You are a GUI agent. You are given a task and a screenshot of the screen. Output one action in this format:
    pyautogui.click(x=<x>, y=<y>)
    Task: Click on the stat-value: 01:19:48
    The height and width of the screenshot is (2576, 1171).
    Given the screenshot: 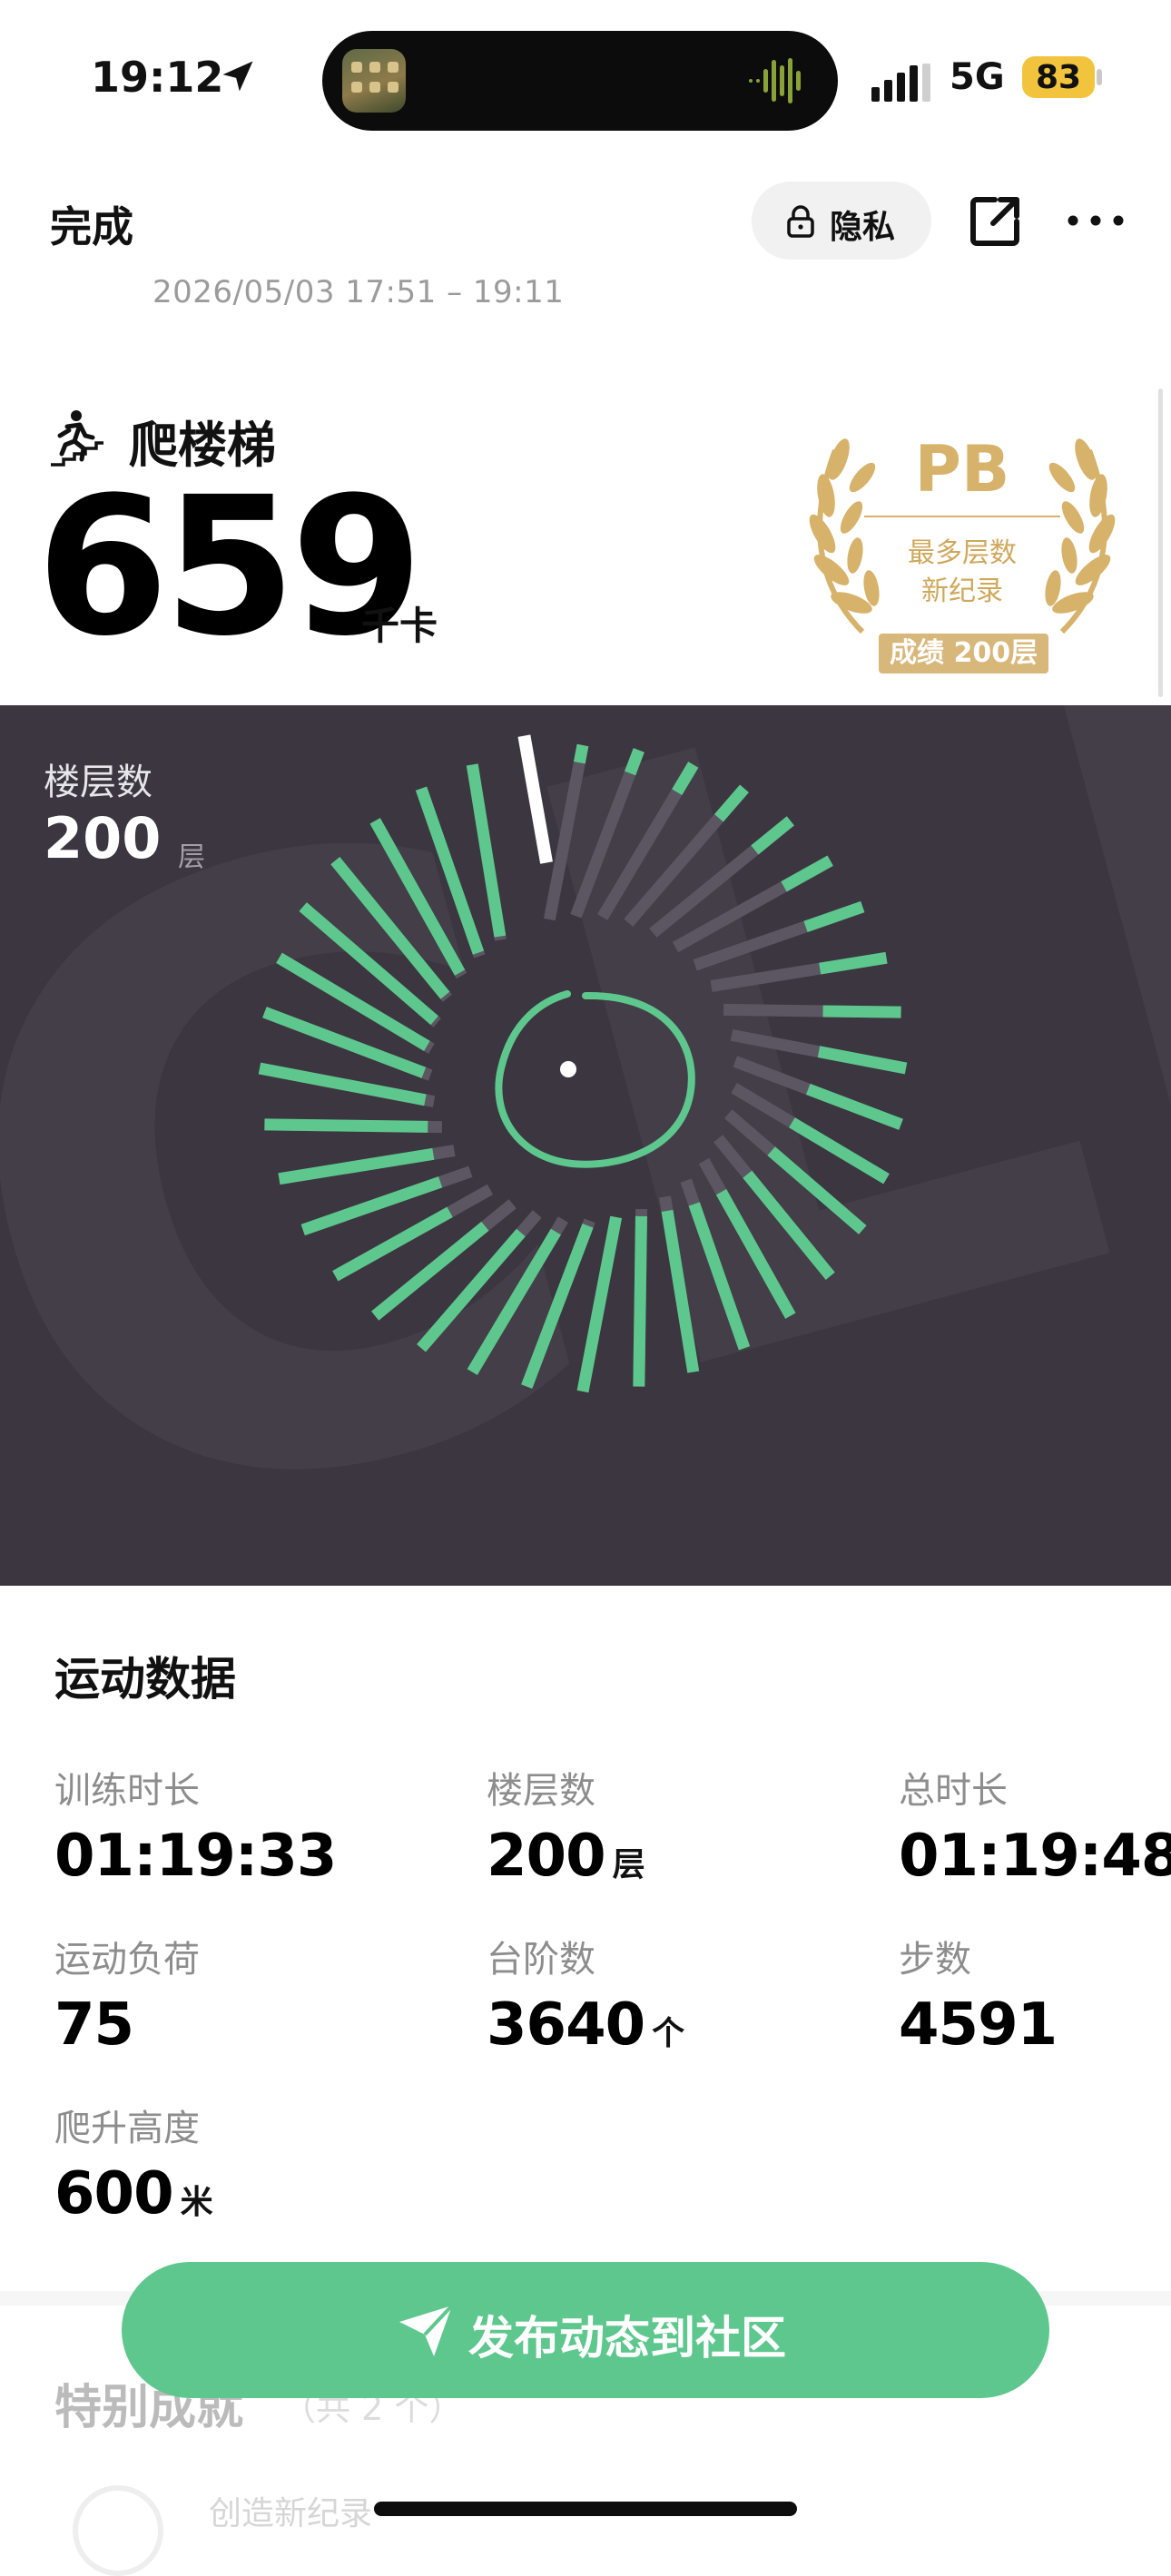 What is the action you would take?
    pyautogui.click(x=1035, y=1856)
    